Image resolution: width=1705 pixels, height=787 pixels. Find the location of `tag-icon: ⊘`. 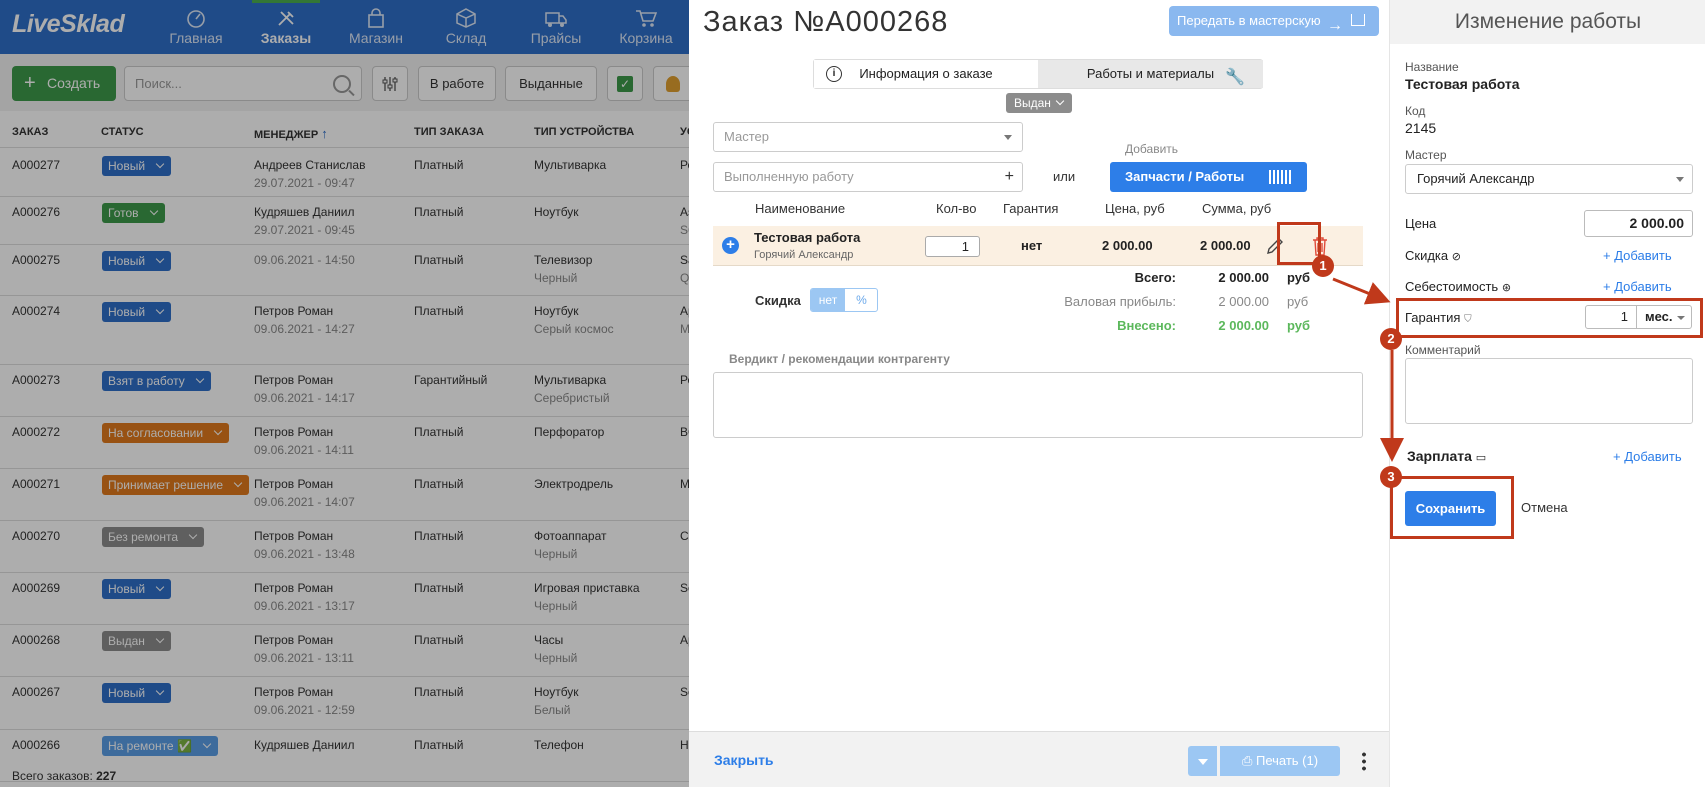

tag-icon: ⊘ is located at coordinates (1456, 257).